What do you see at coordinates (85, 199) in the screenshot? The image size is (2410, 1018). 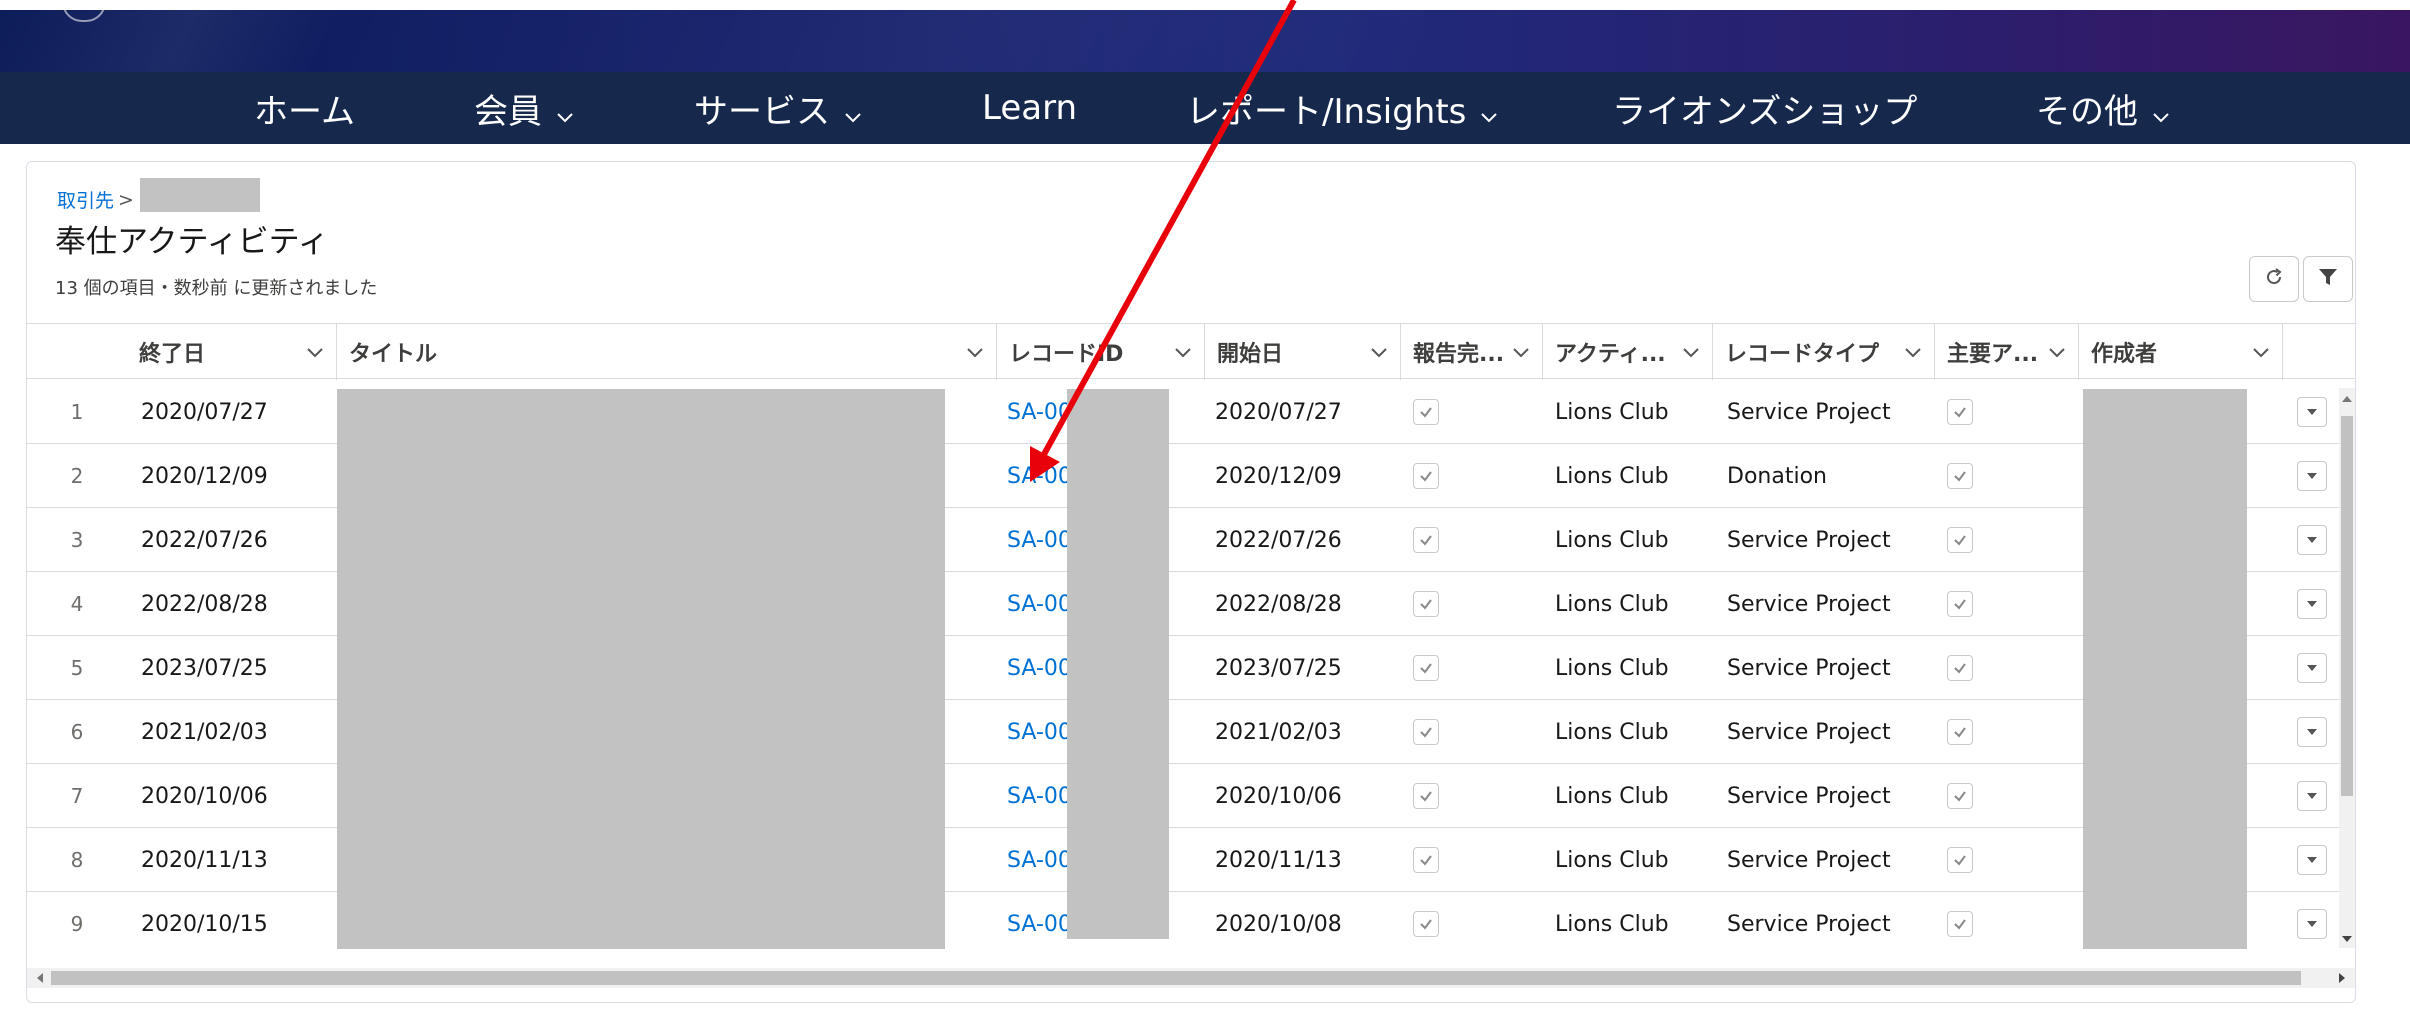 I see `breadcrumb-parent-link: 取引先` at bounding box center [85, 199].